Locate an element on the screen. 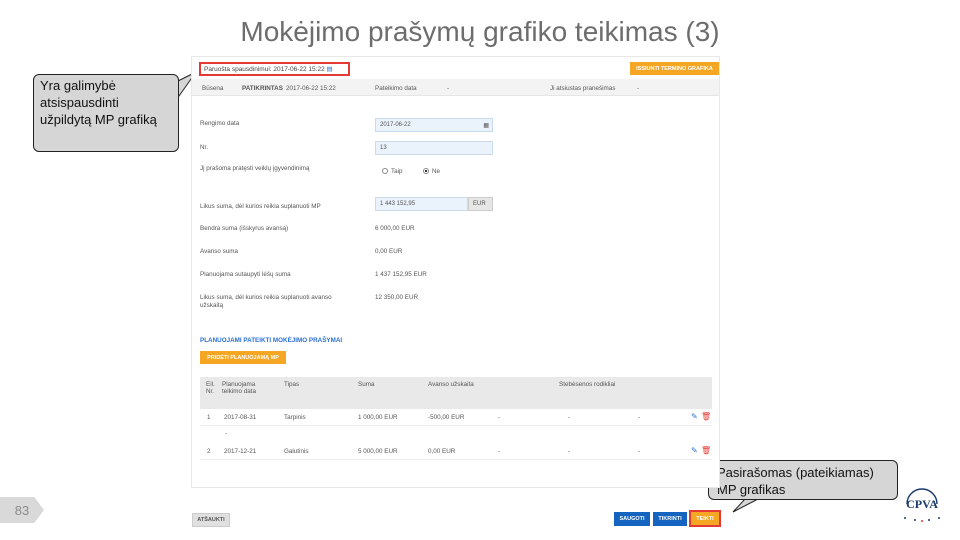 The height and width of the screenshot is (540, 960). notice-value: - is located at coordinates (638, 88).